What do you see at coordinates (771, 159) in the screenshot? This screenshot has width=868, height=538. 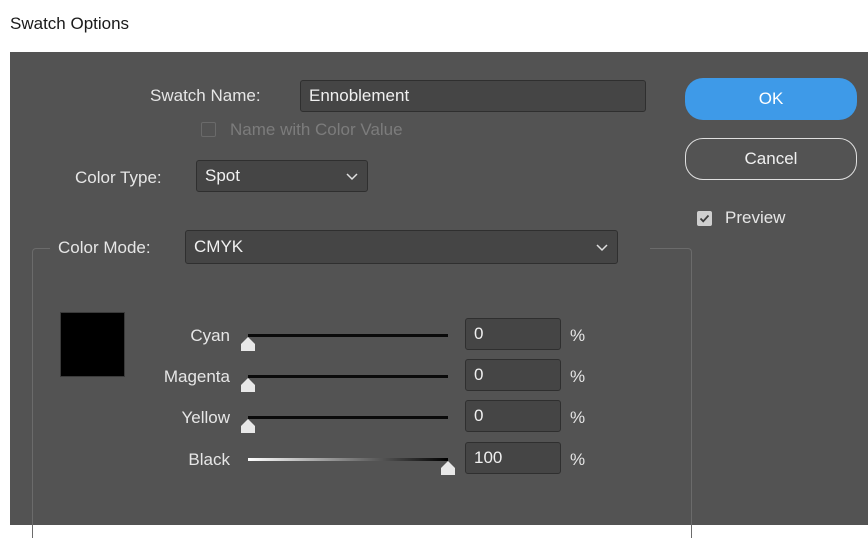 I see `cancel-button: Cancel` at bounding box center [771, 159].